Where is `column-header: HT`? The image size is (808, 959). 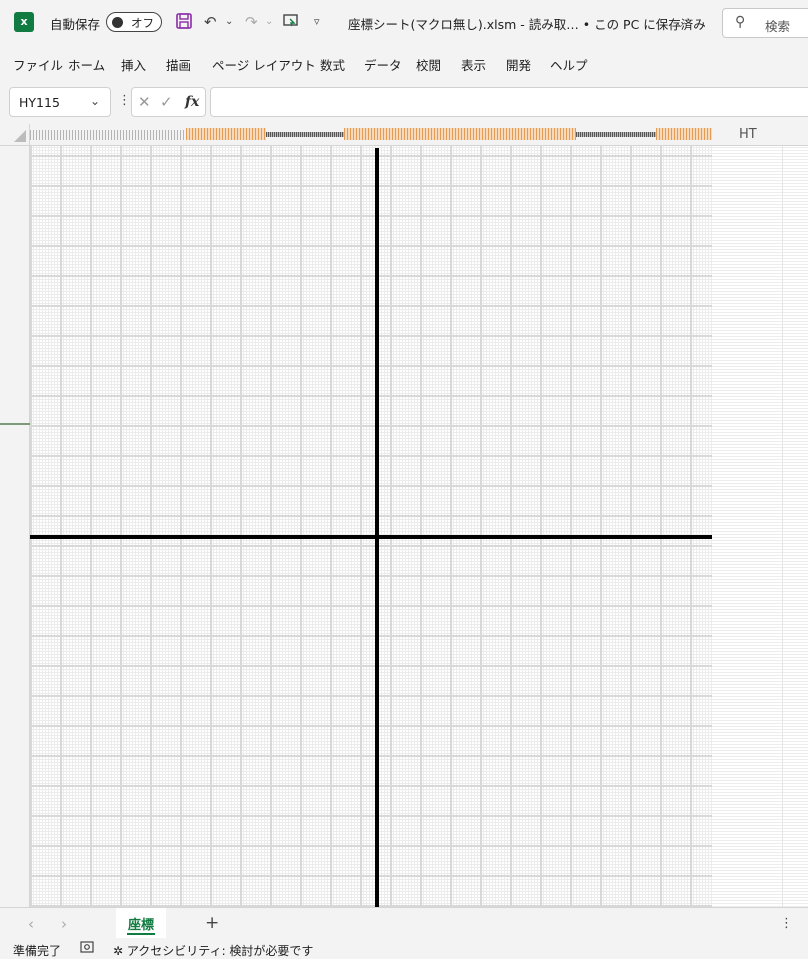 column-header: HT is located at coordinates (419, 135).